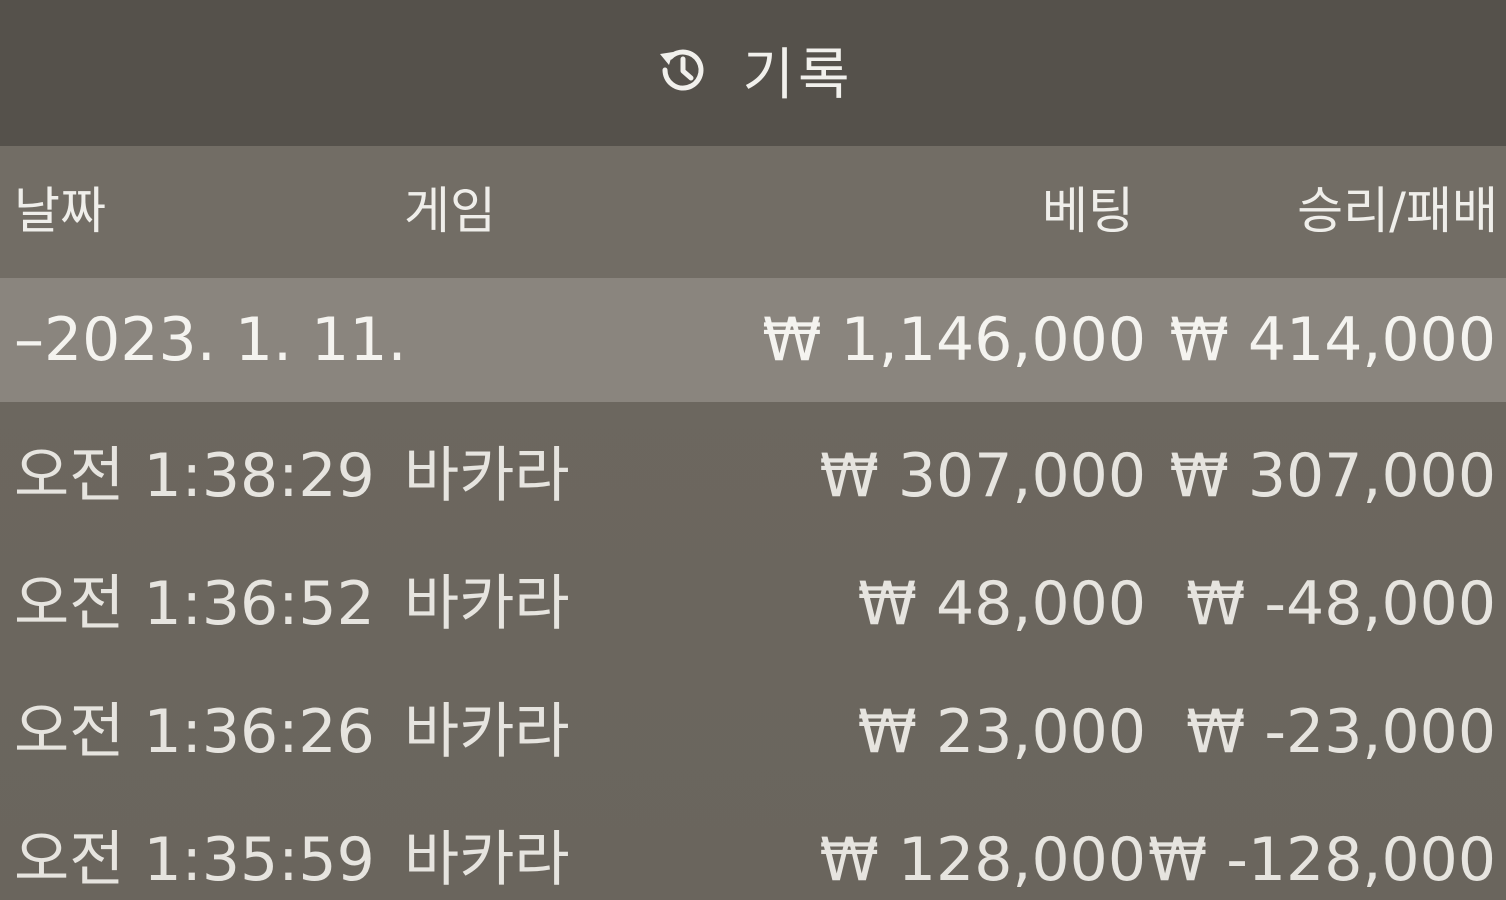  Describe the element at coordinates (753, 843) in the screenshot. I see `table-row: 오전 1:35:59 바카라 ₩ 128,000 ₩ -128,000` at that location.